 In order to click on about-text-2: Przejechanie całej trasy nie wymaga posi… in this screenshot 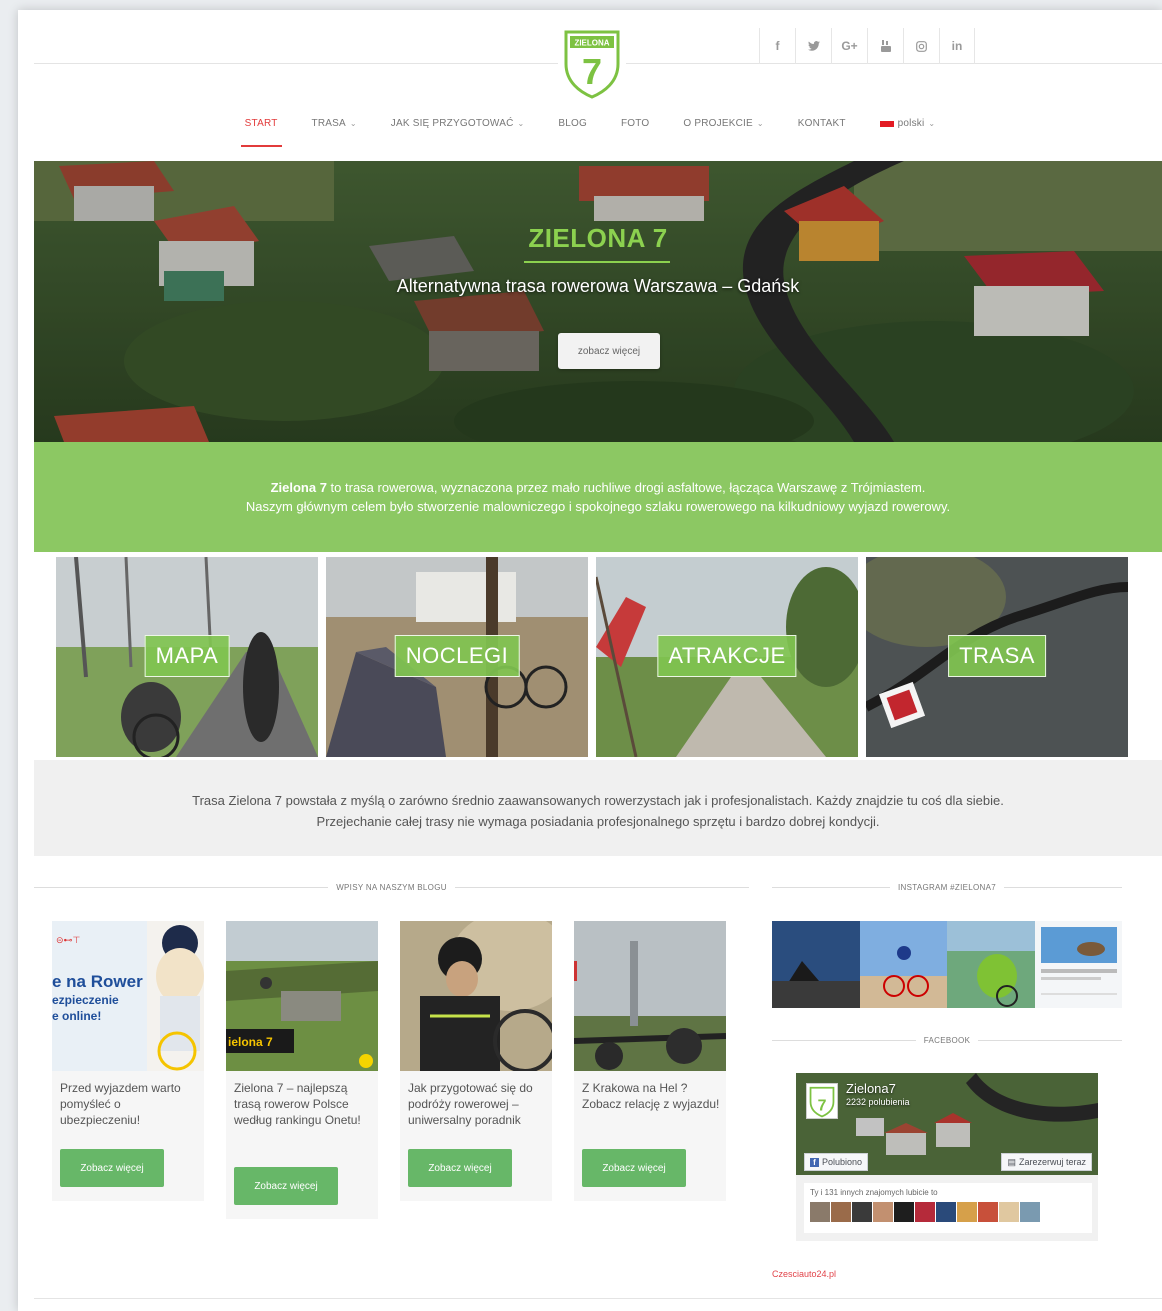, I will do `click(598, 821)`.